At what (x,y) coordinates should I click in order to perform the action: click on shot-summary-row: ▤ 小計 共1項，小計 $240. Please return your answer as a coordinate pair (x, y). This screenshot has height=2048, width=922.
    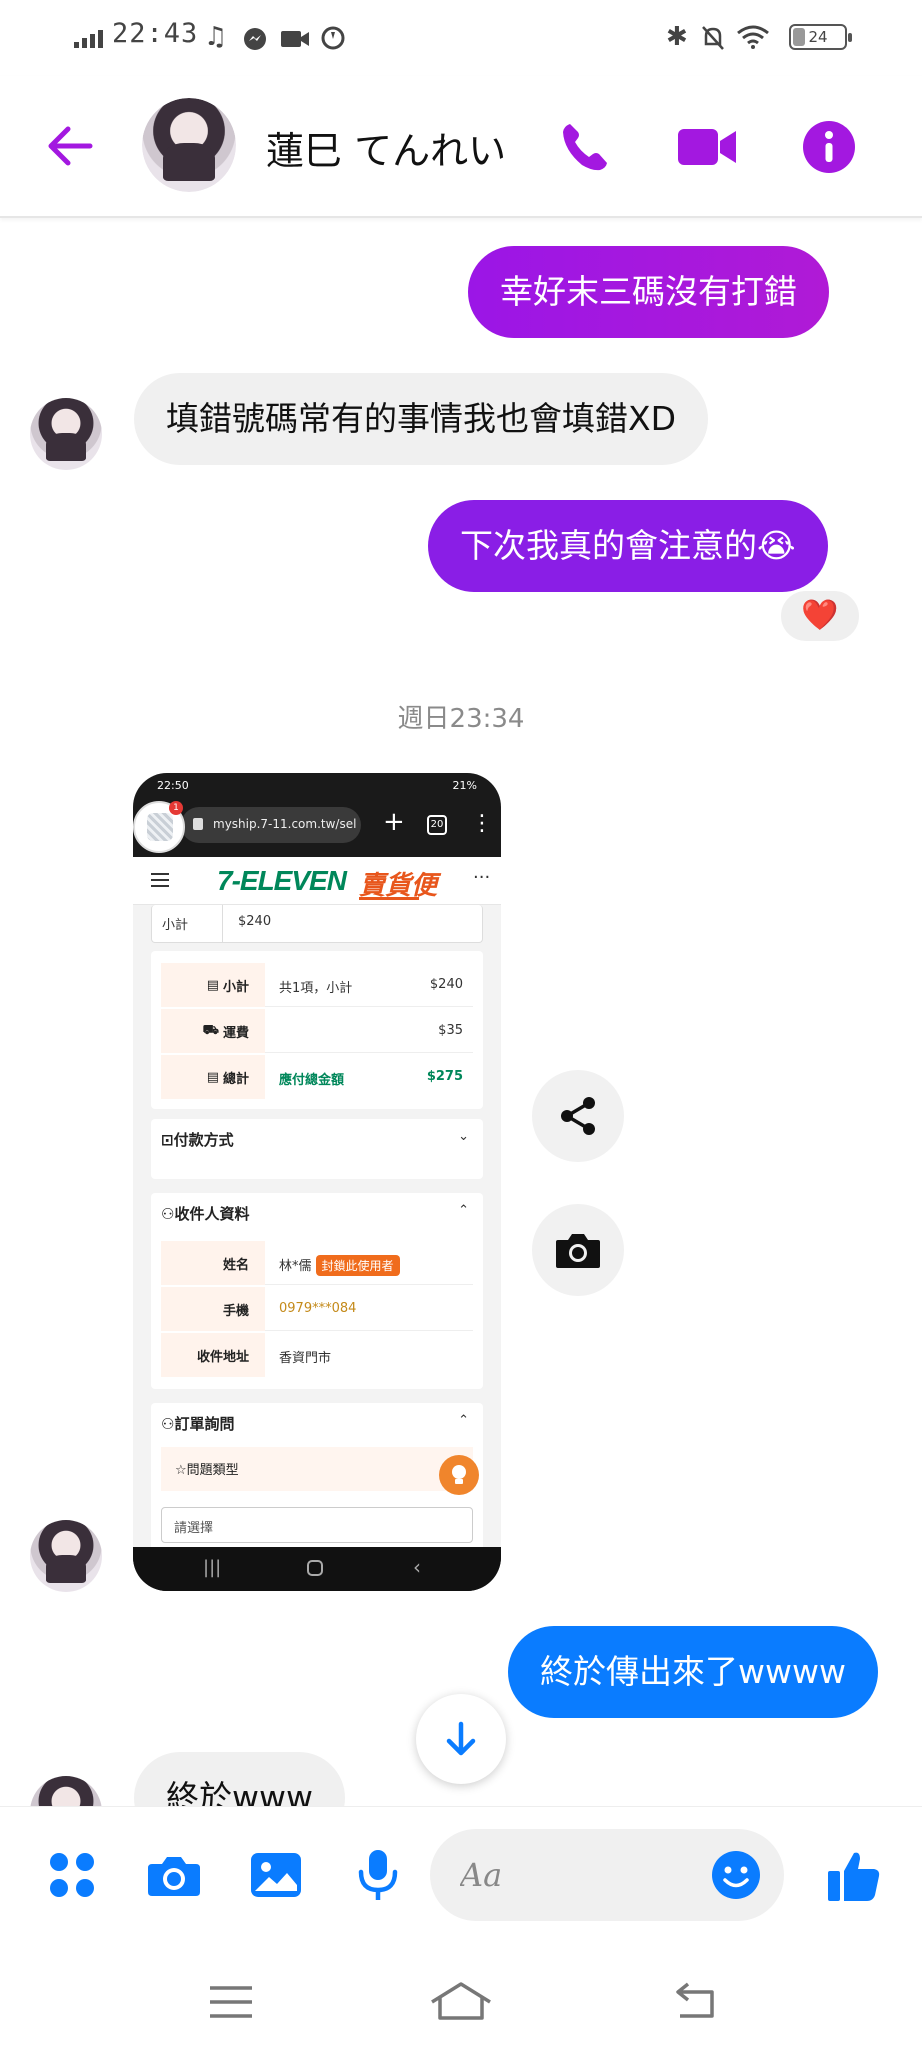
    Looking at the image, I should click on (317, 985).